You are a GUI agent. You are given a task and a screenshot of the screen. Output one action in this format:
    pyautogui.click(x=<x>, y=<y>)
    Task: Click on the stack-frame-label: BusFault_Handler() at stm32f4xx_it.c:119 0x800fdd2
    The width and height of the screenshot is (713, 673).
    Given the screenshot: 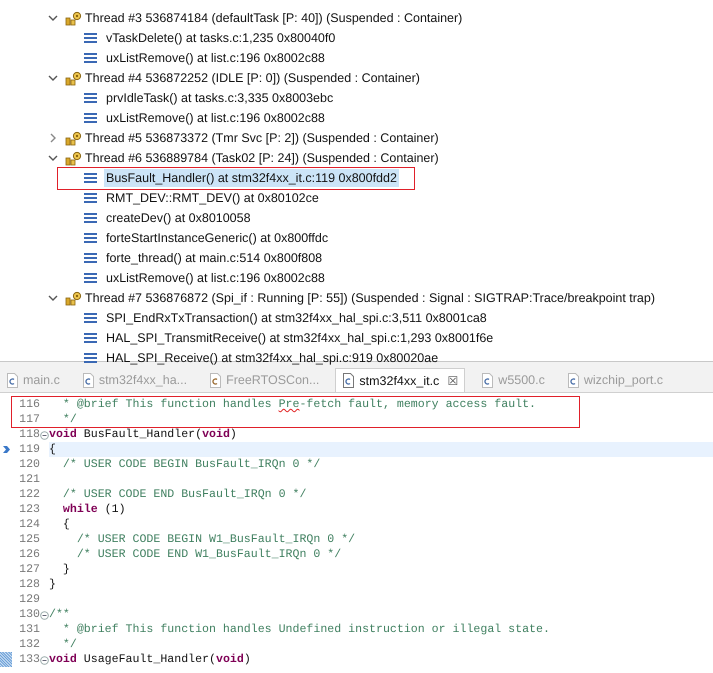 What is the action you would take?
    pyautogui.click(x=251, y=178)
    